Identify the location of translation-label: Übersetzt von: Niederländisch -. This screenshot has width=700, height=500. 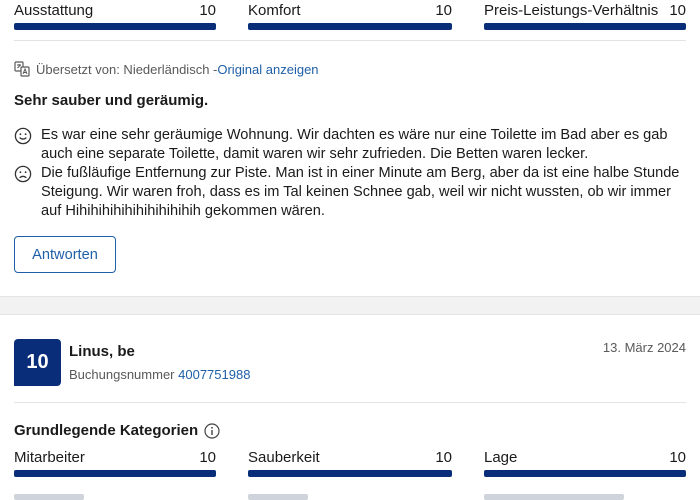
(127, 69).